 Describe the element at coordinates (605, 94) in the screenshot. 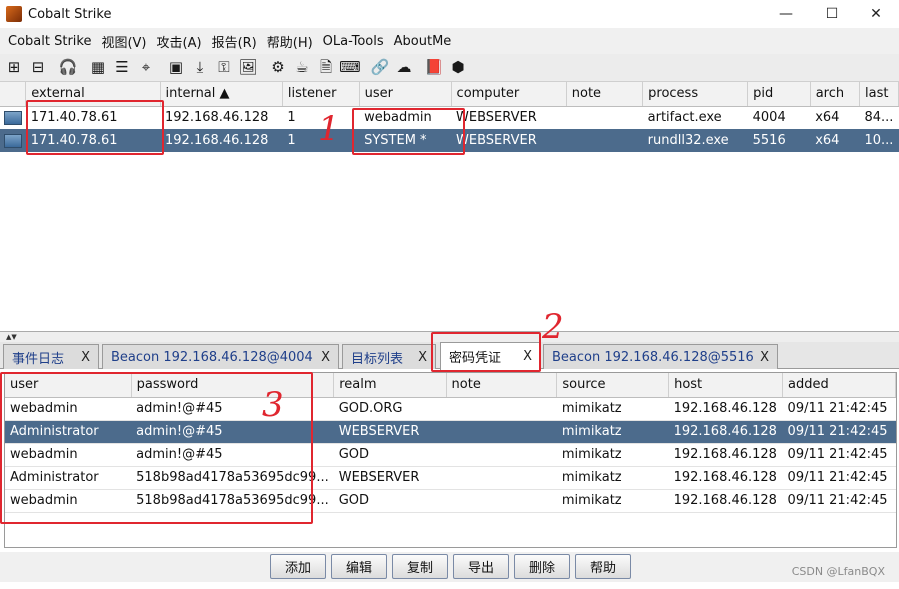

I see `beacon-column-header: note` at that location.